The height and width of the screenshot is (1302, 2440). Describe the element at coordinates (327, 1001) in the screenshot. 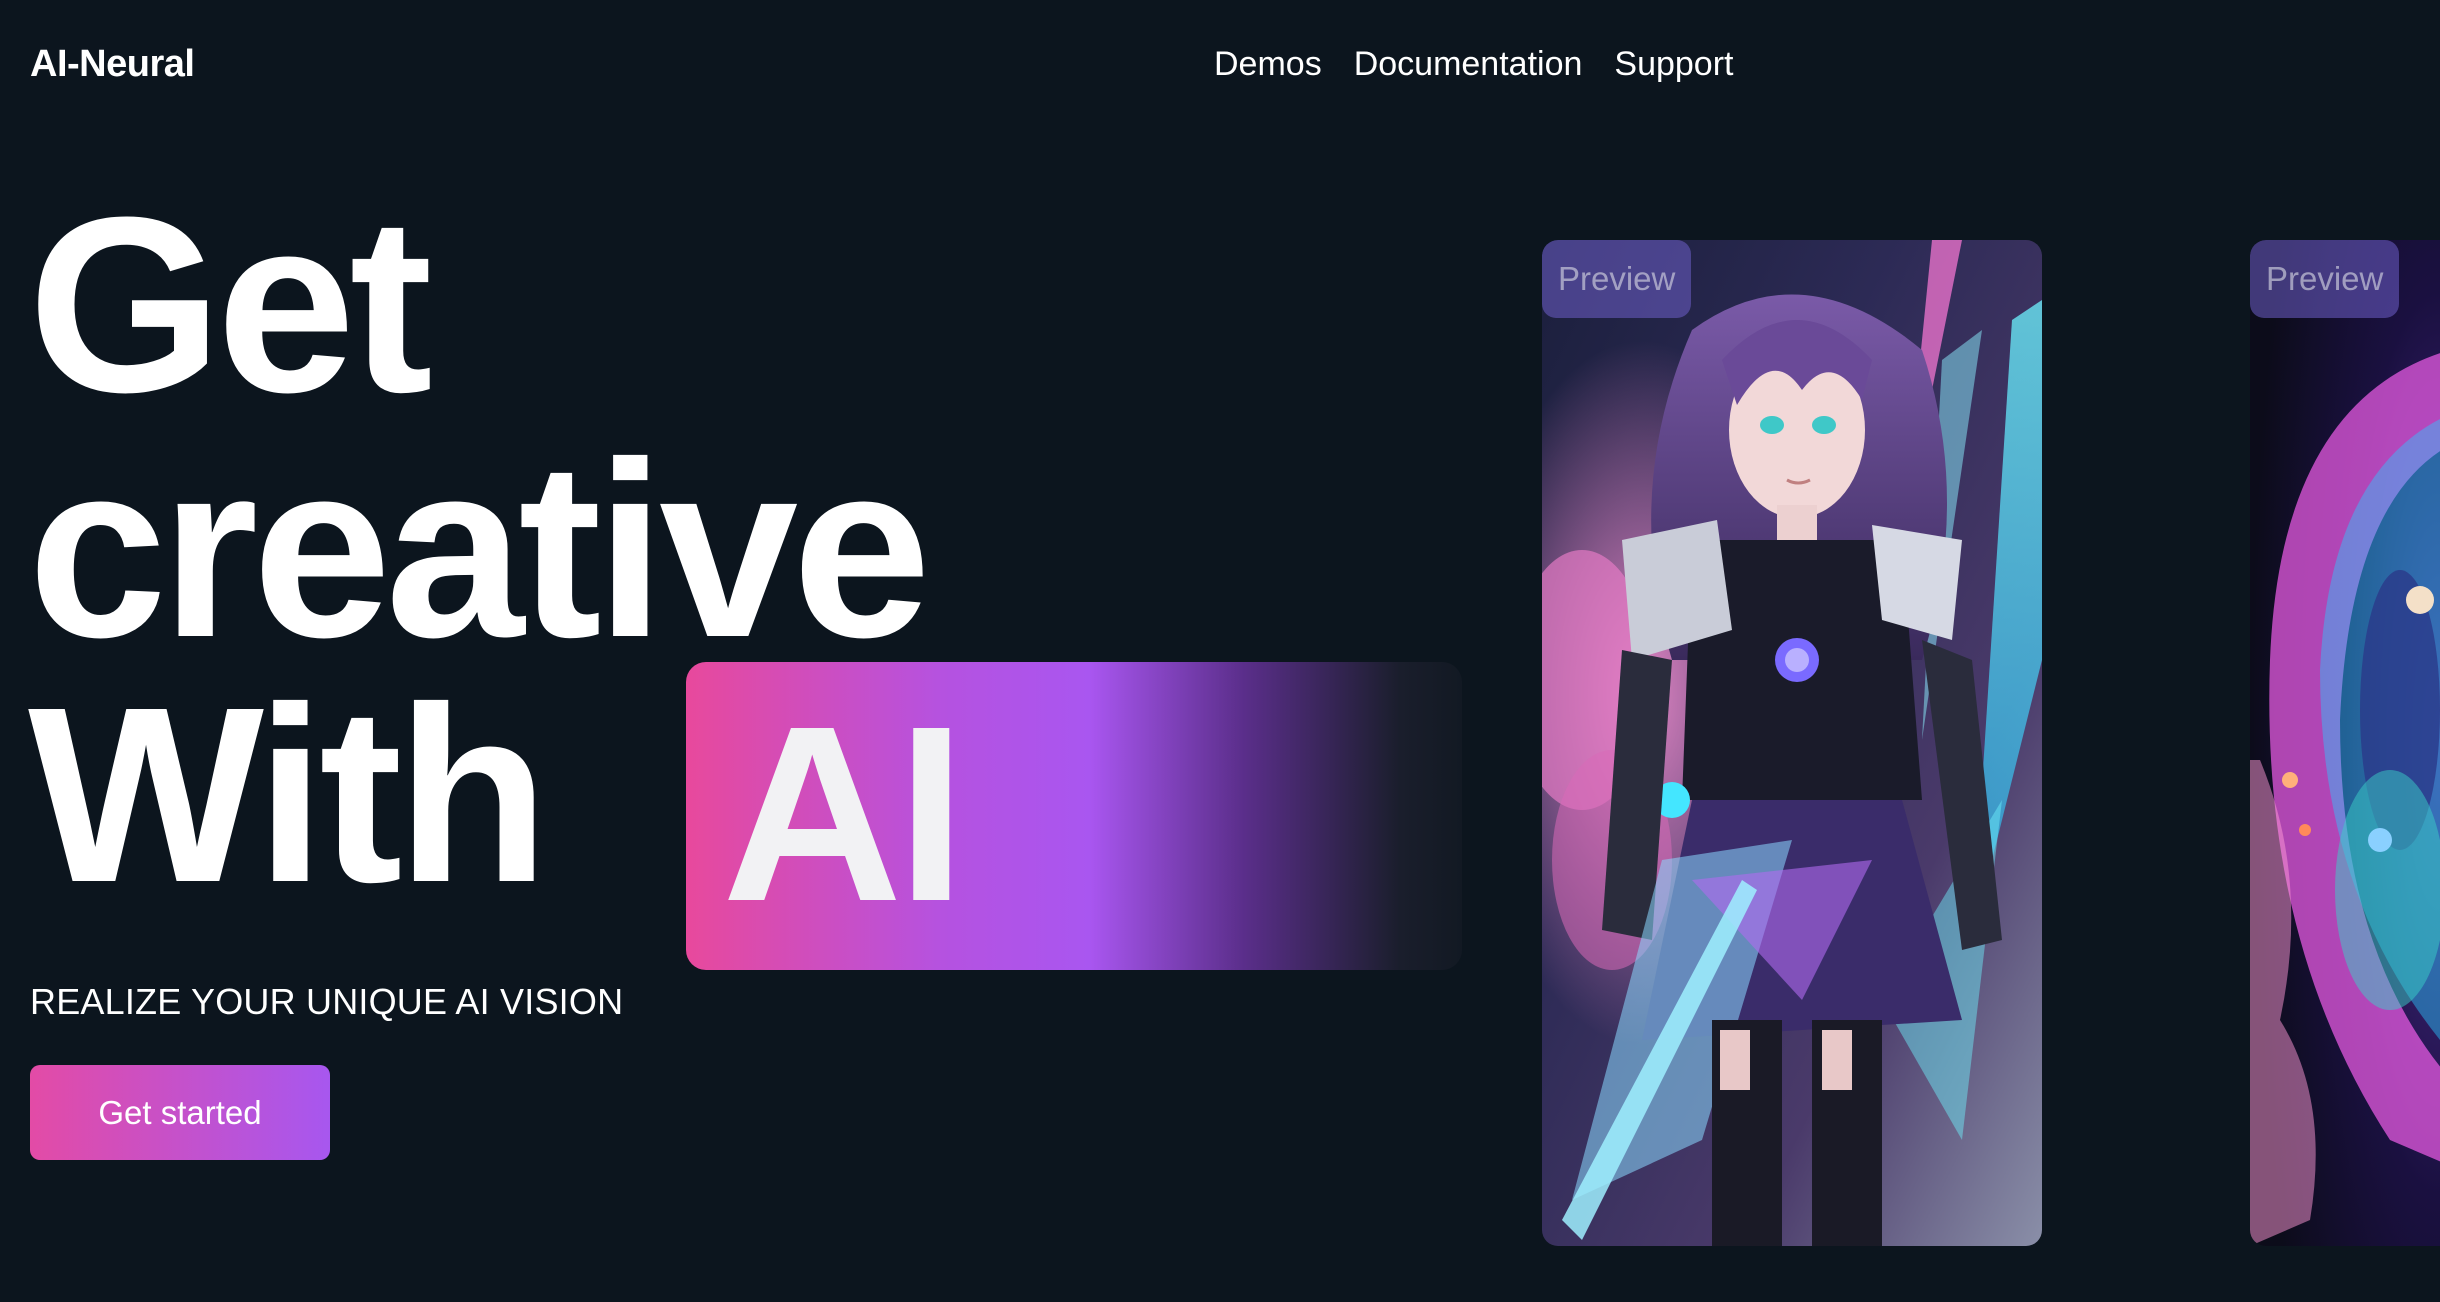

I see `hero-tagline: REALIZE YOUR UNIQUE AI VISION` at that location.